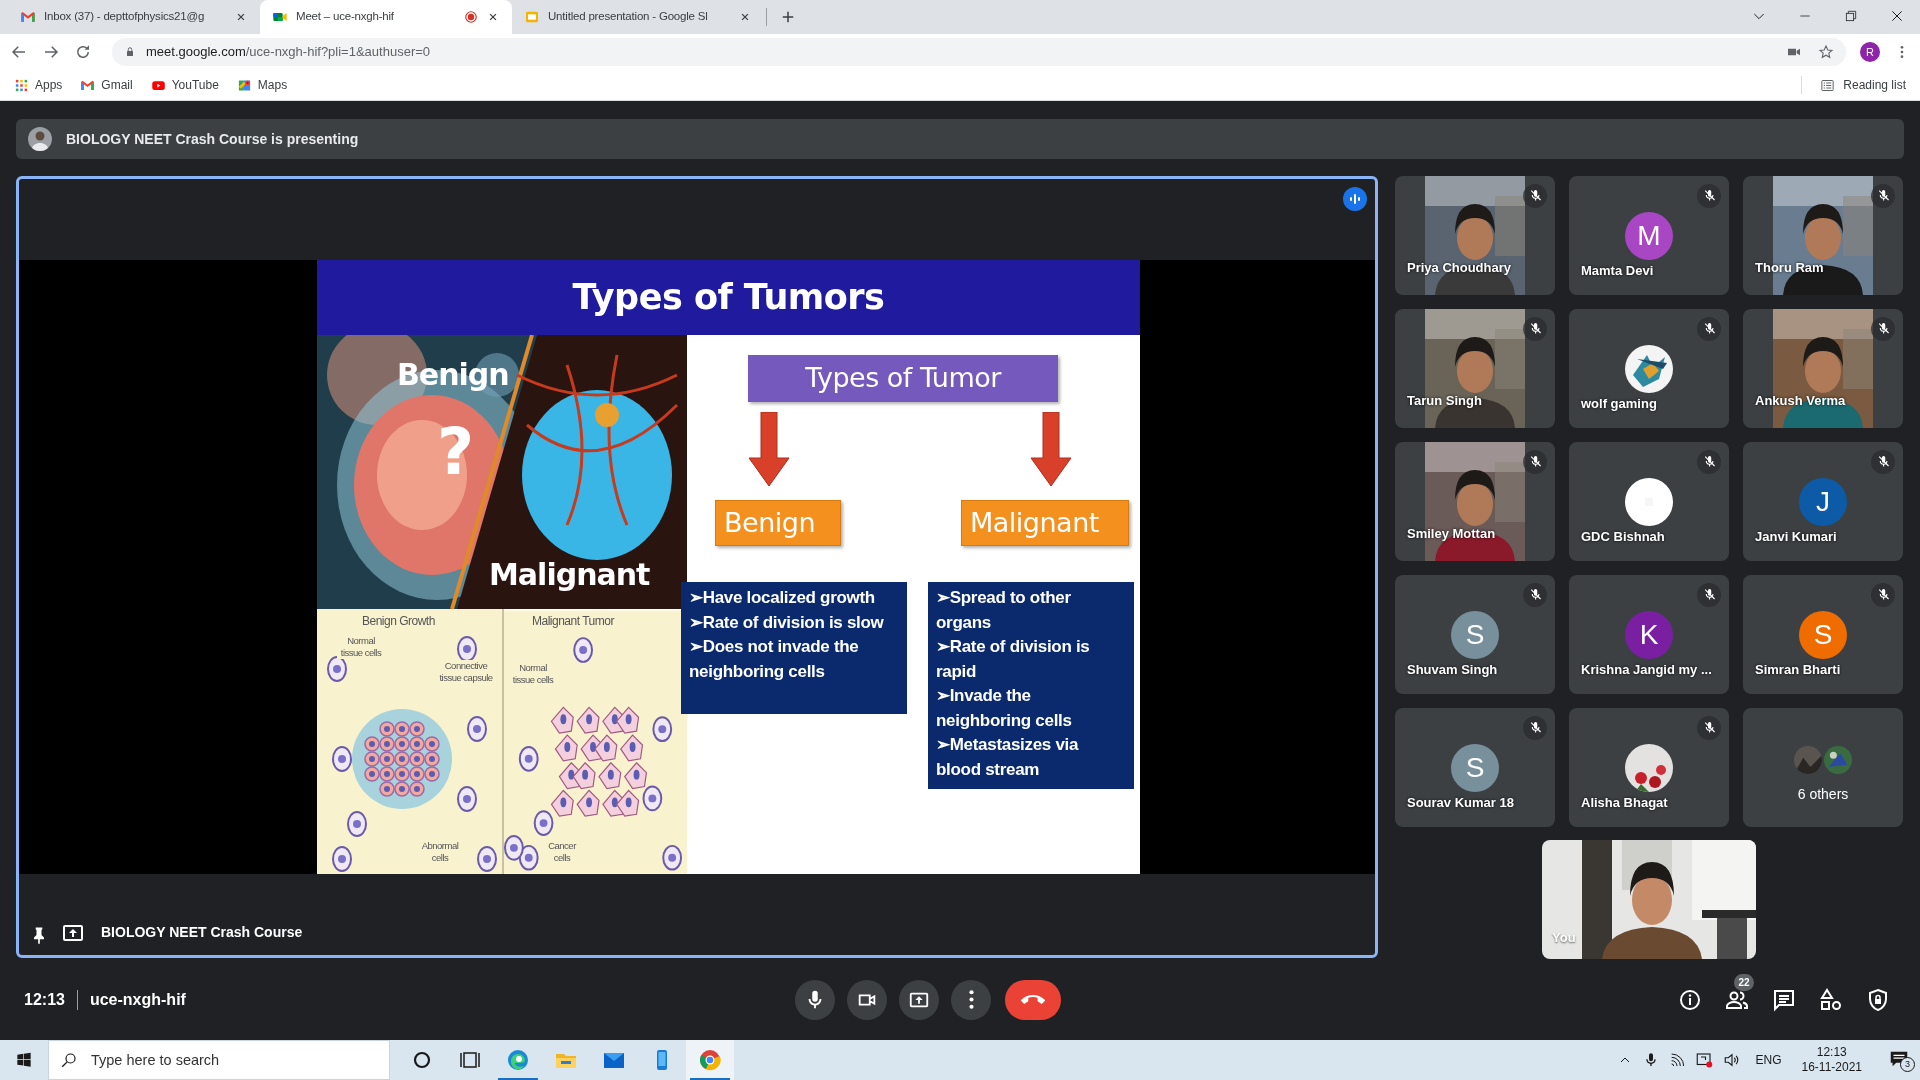 The height and width of the screenshot is (1080, 1920). What do you see at coordinates (83, 52) in the screenshot?
I see `reload-icon` at bounding box center [83, 52].